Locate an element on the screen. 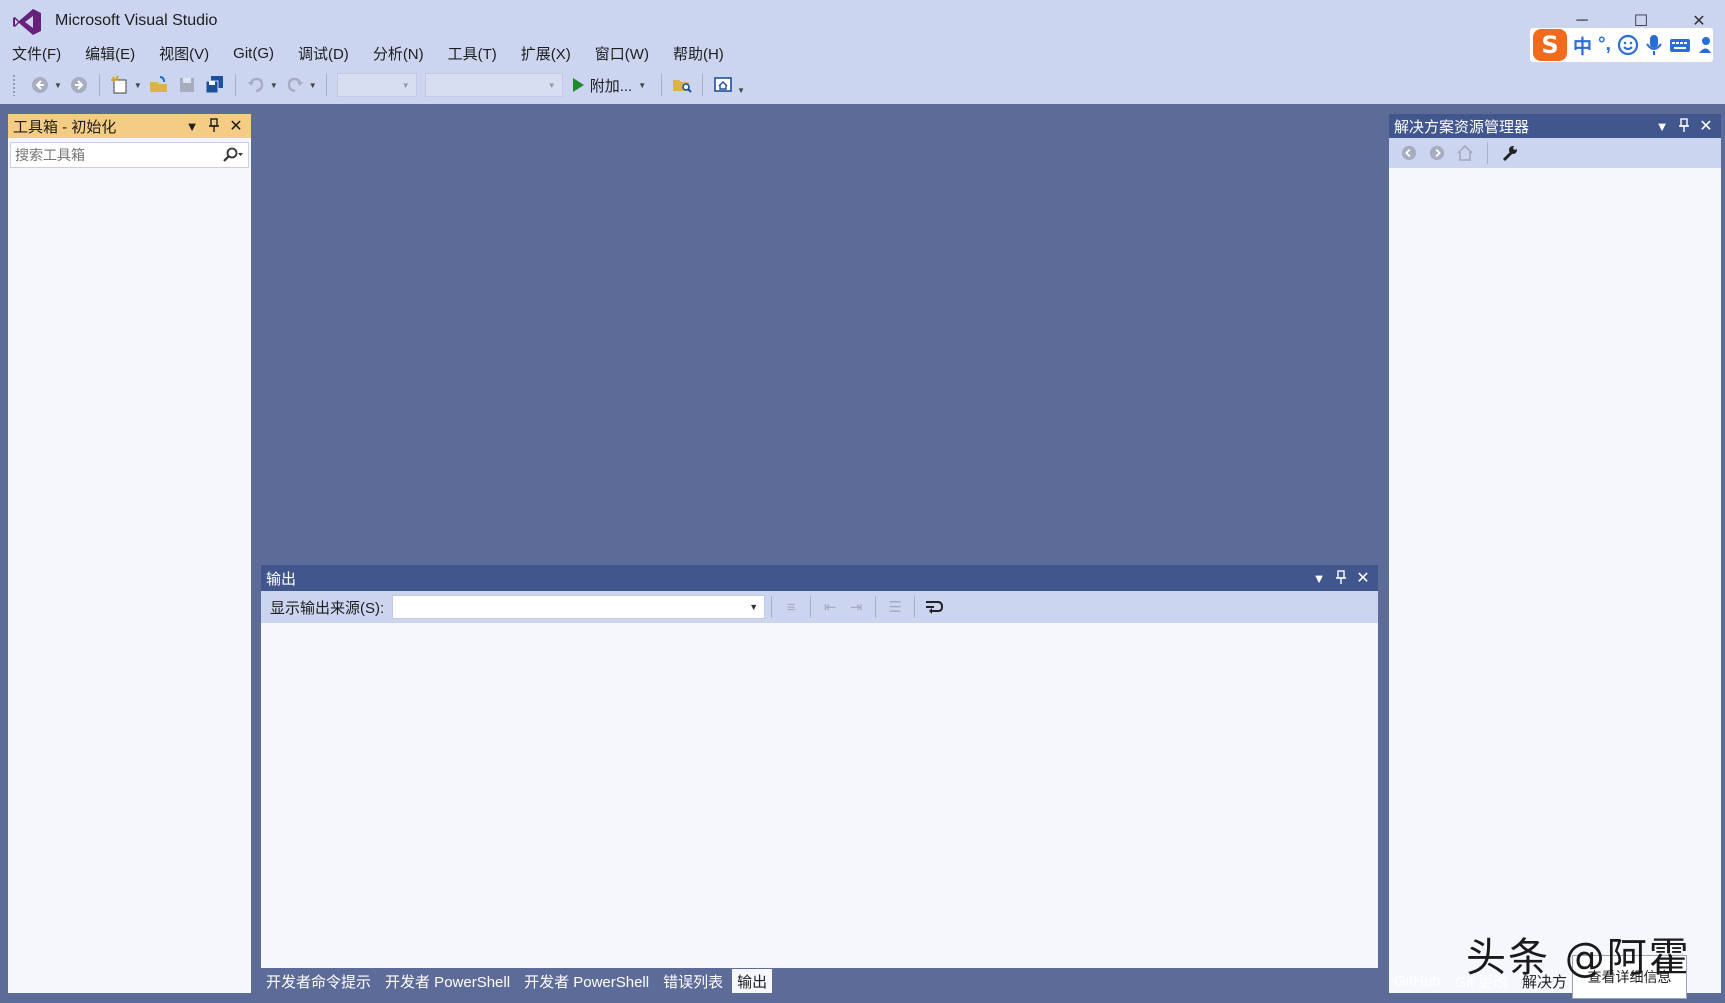  menu-view: 视图(V) is located at coordinates (184, 53).